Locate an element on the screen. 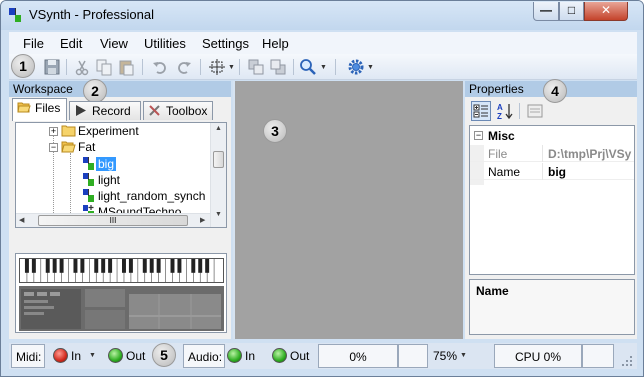  tree-item-label: big is located at coordinates (106, 164).